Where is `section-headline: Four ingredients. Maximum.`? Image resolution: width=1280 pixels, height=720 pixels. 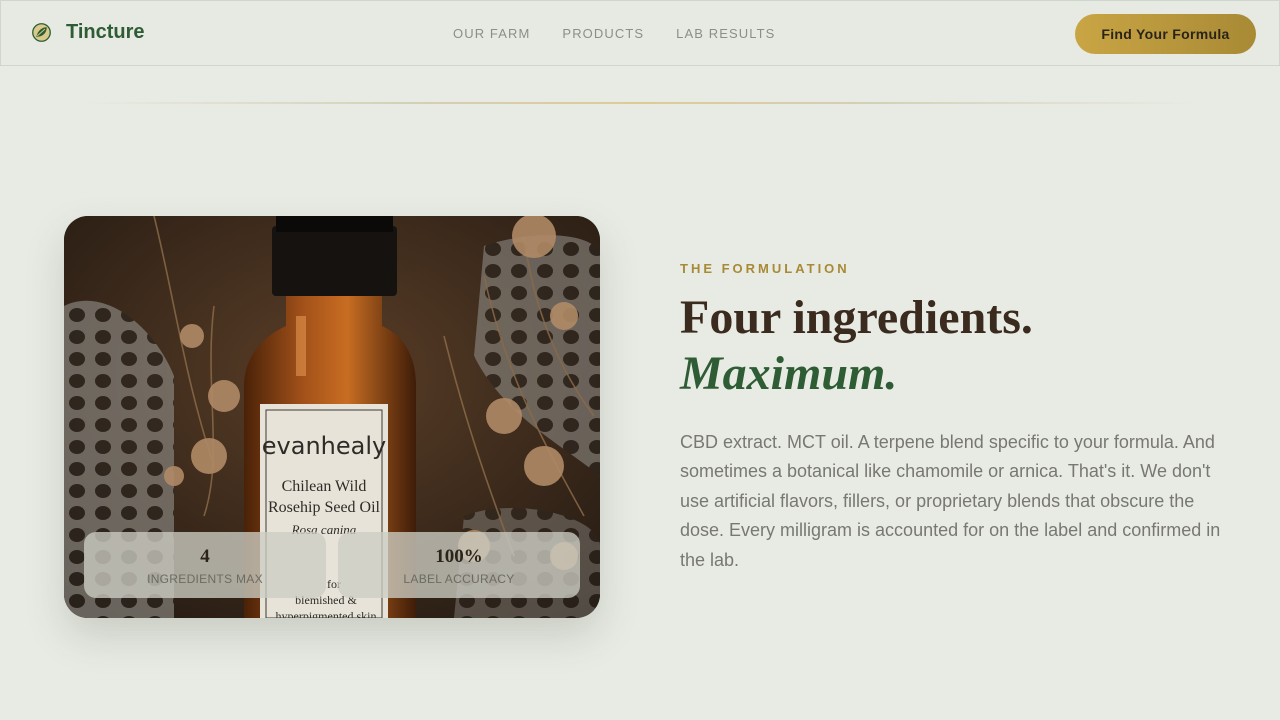
section-headline: Four ingredients. Maximum. is located at coordinates (856, 346).